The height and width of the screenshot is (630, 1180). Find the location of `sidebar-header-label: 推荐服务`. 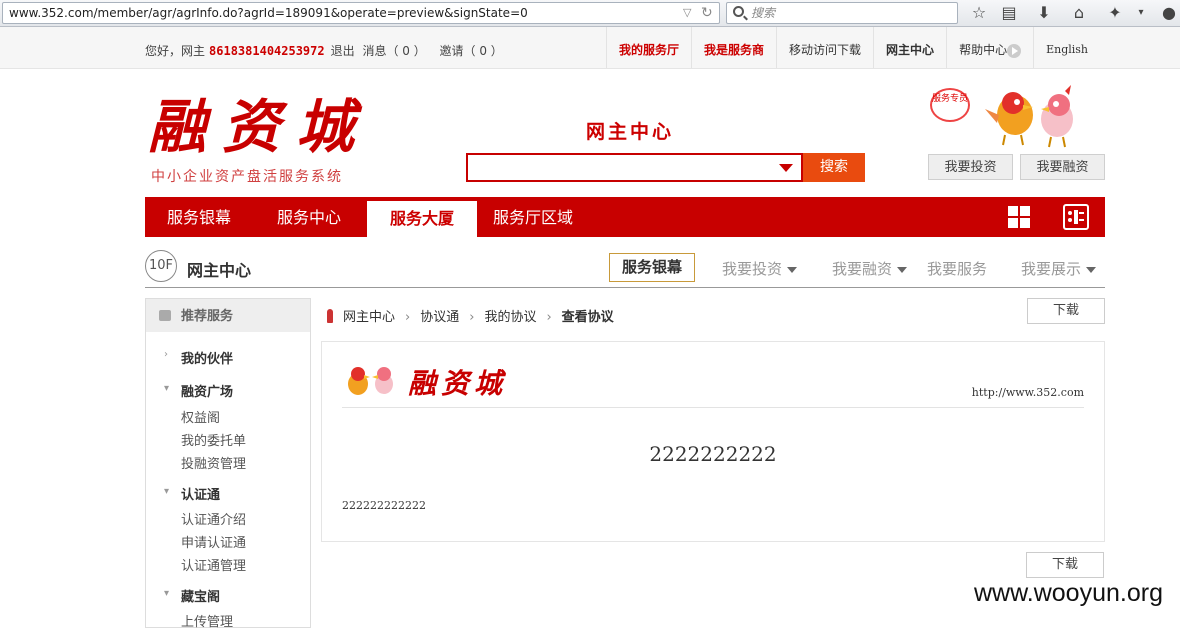

sidebar-header-label: 推荐服务 is located at coordinates (207, 316).